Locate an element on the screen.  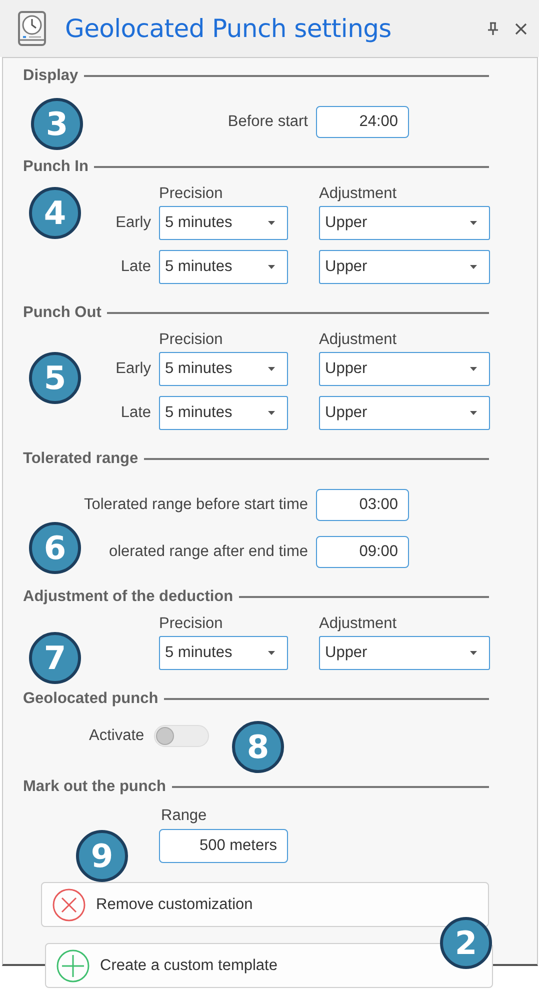
toggle-label: Activate is located at coordinates (116, 736).